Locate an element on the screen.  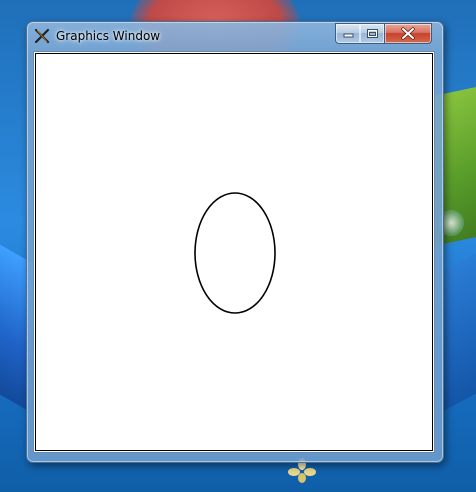
title-bar: Graphics Window is located at coordinates (235, 36).